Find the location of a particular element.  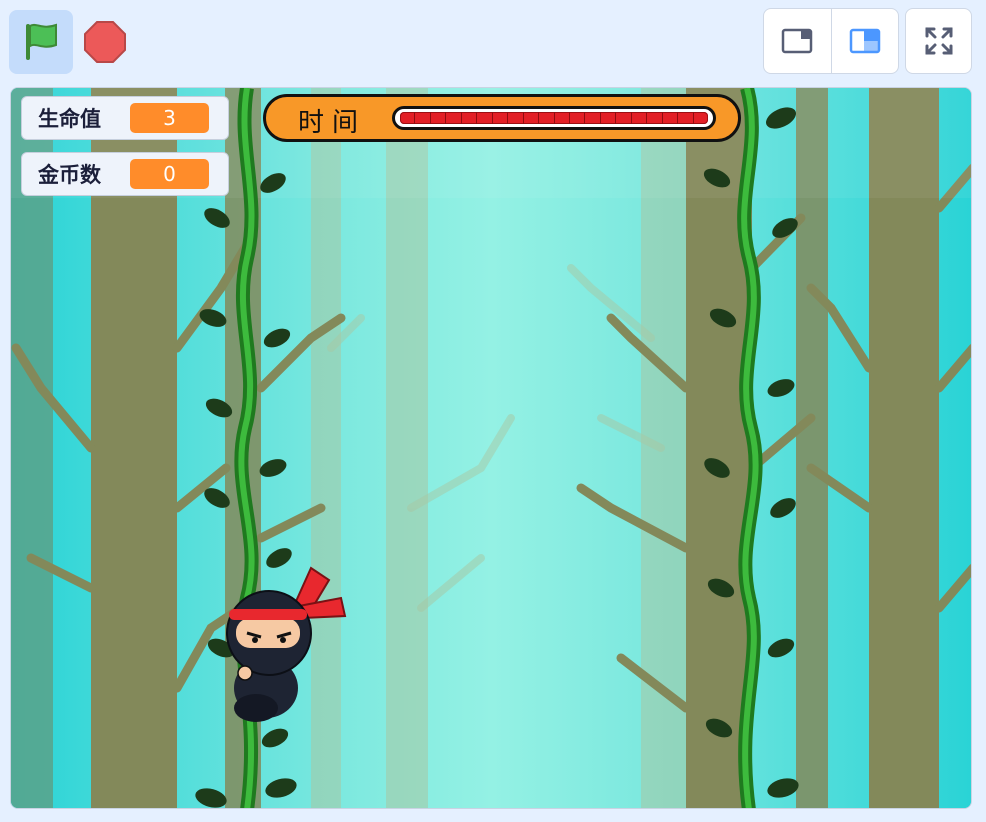

green-flag-button is located at coordinates (41, 42).